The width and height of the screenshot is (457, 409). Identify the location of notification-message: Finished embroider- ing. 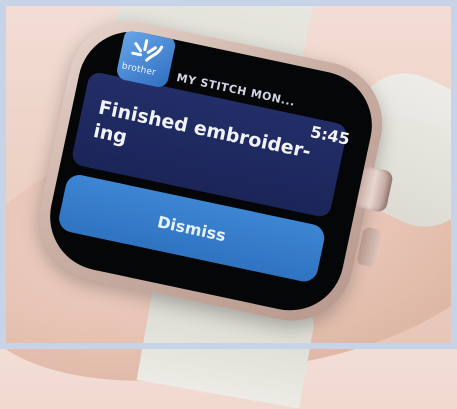
(202, 130).